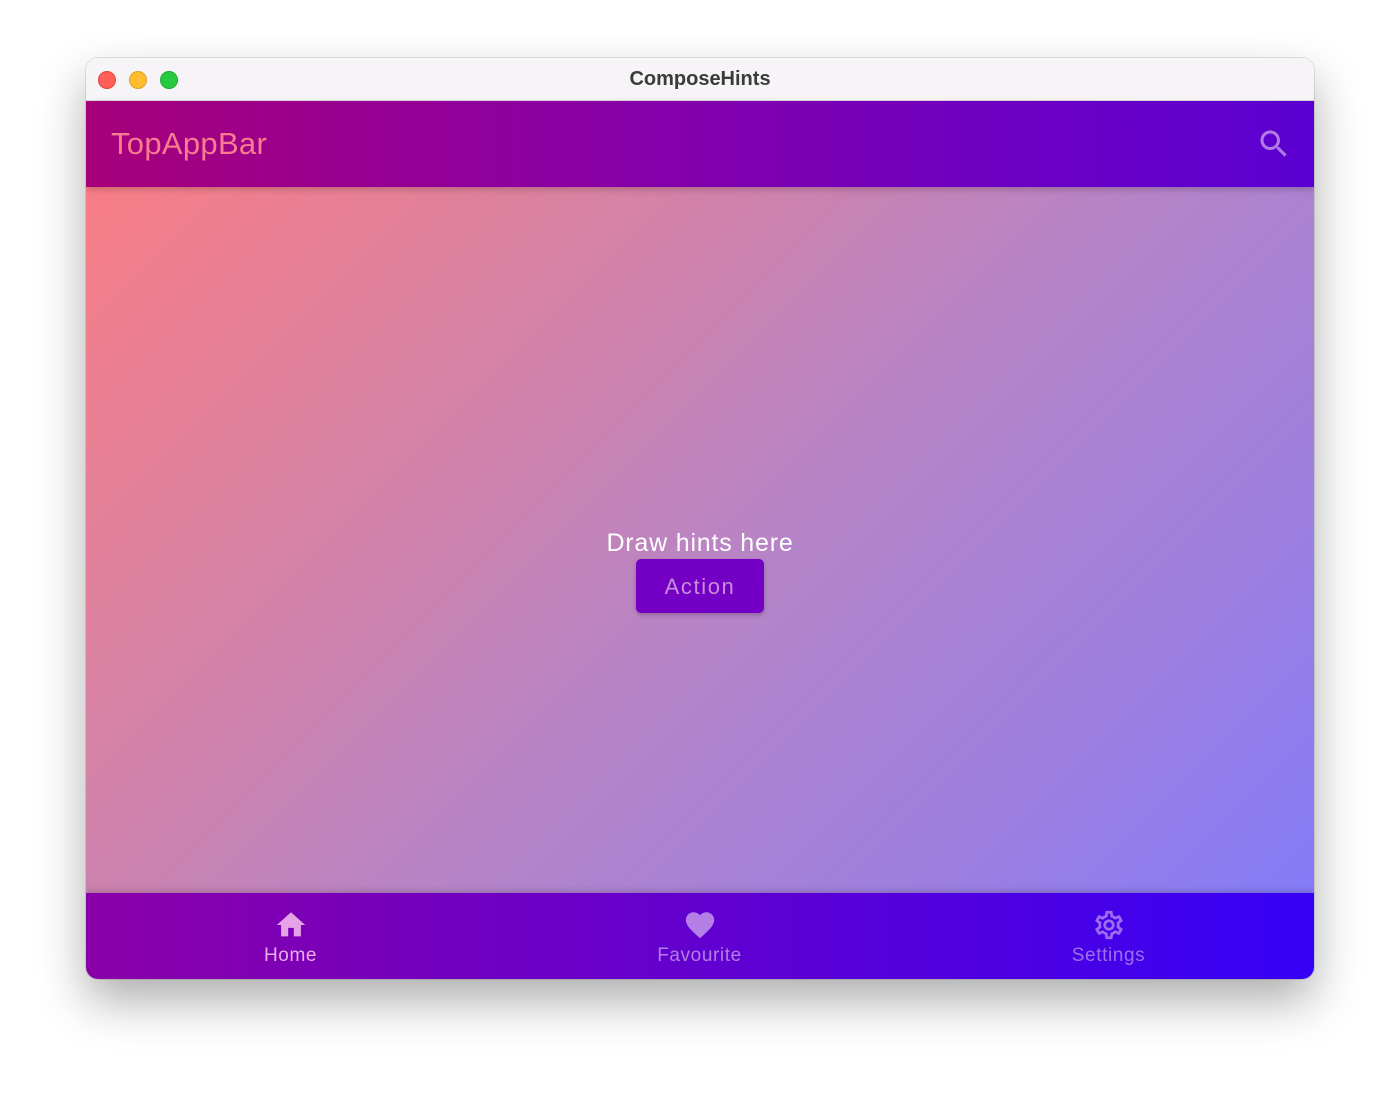  I want to click on window-title: ComposeHints, so click(700, 79).